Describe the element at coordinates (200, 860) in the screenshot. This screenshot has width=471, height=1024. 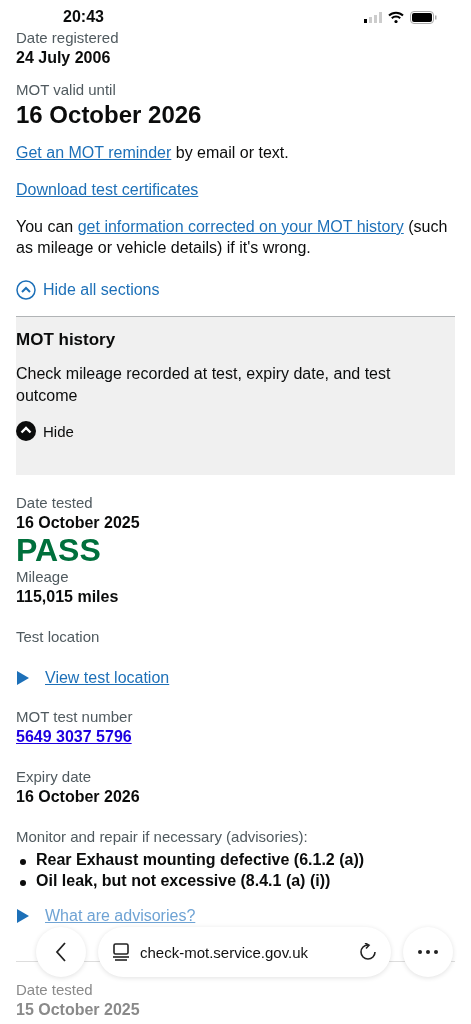
I see `advisory-item: Rear Exhaust mounting defective (6.1.2 (a))` at that location.